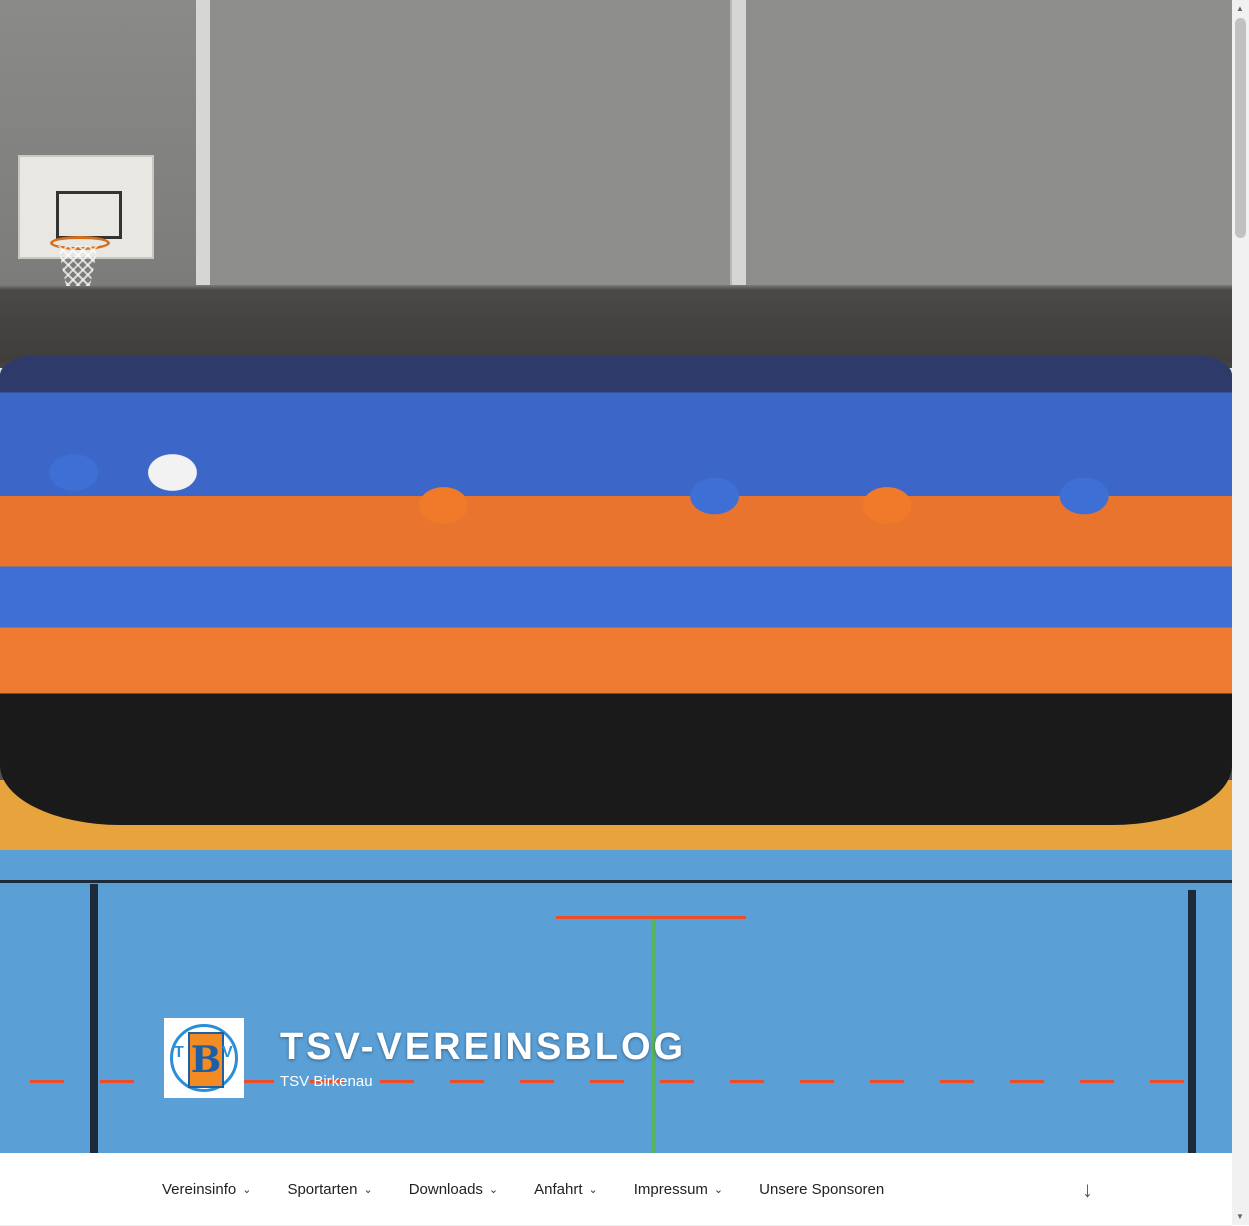  What do you see at coordinates (179, 1052) in the screenshot?
I see `logo-letter-left: T` at bounding box center [179, 1052].